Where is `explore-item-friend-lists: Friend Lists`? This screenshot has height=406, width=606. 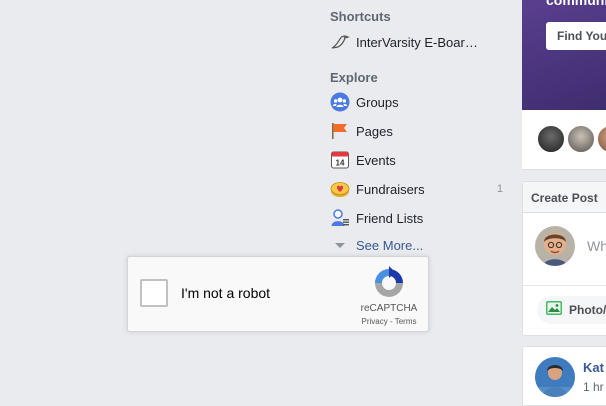
explore-item-friend-lists: Friend Lists is located at coordinates (420, 218).